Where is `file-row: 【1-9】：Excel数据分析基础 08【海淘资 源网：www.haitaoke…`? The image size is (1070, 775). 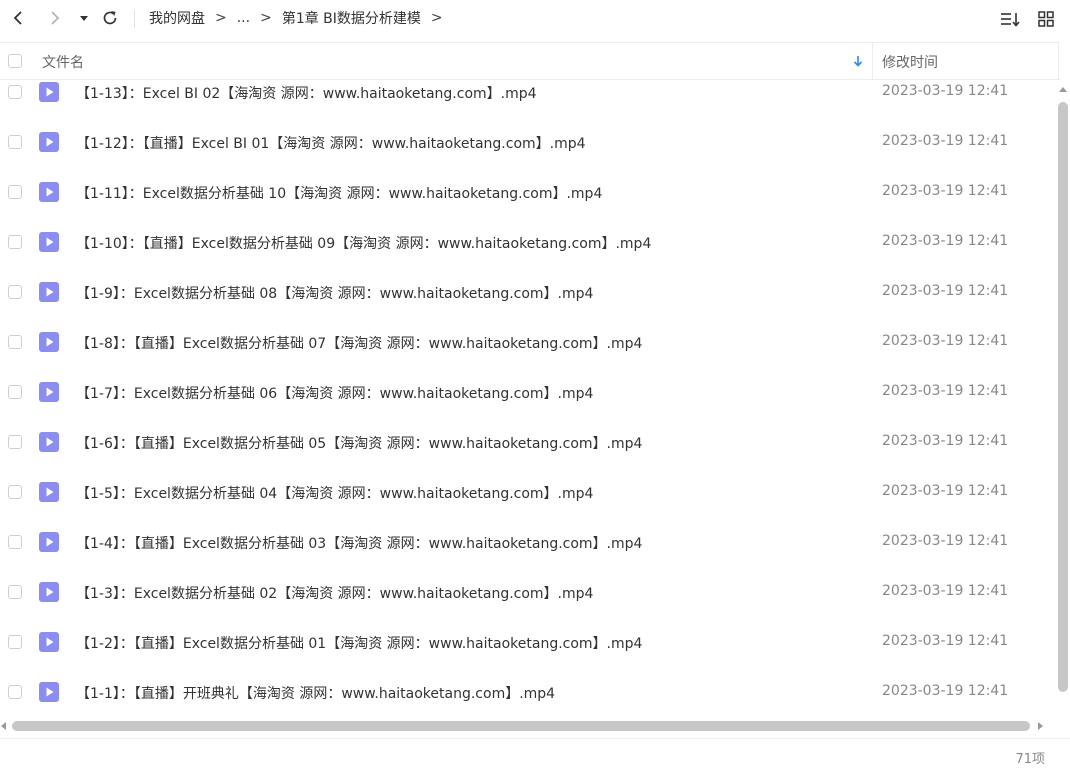 file-row: 【1-9】：Excel数据分析基础 08【海淘资 源网：www.haitaoke… is located at coordinates (528, 307).